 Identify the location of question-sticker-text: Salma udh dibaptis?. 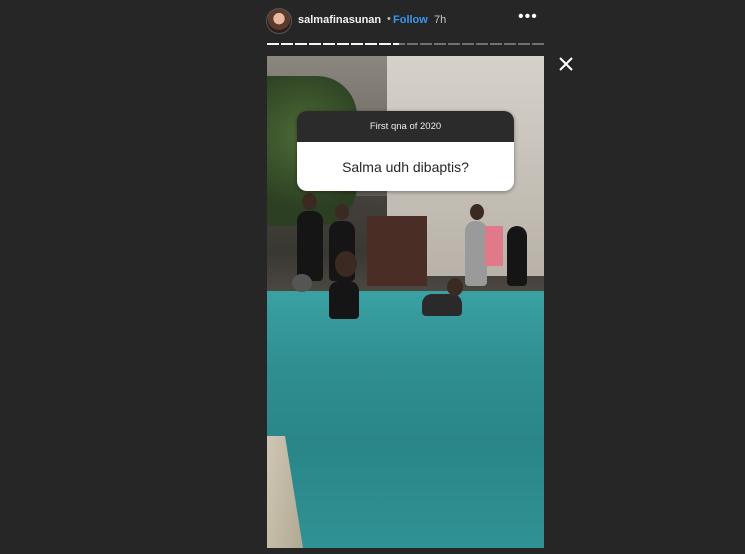
(405, 166).